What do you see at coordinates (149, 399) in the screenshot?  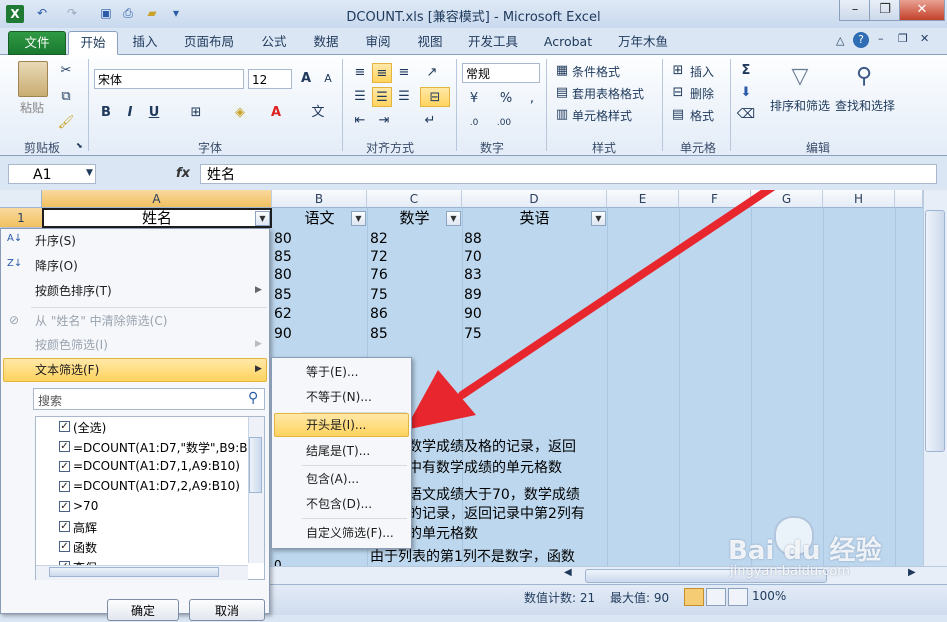 I see `filter-search-input: 搜索 ⚲` at bounding box center [149, 399].